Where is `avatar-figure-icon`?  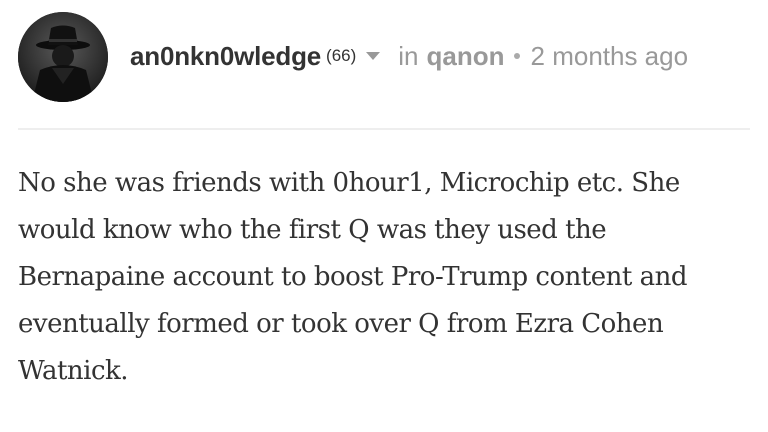
avatar-figure-icon is located at coordinates (63, 57).